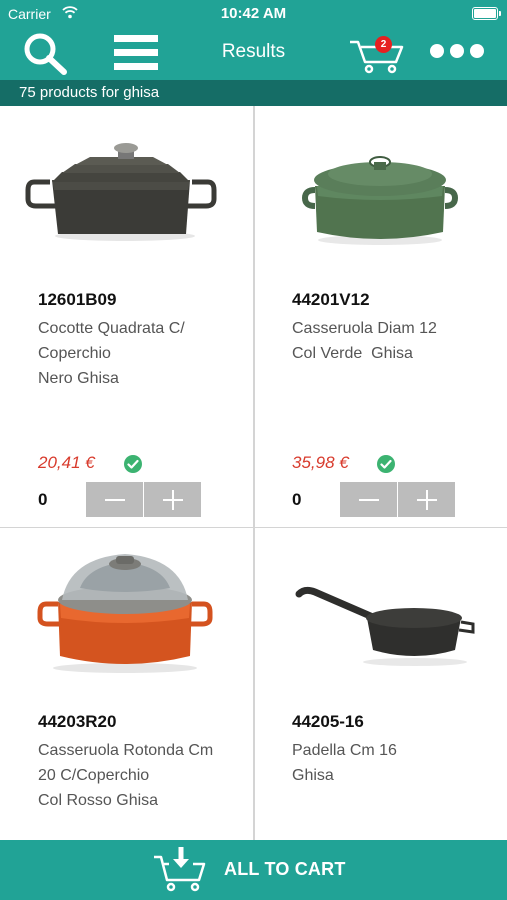  What do you see at coordinates (486, 13) in the screenshot?
I see `battery-icon` at bounding box center [486, 13].